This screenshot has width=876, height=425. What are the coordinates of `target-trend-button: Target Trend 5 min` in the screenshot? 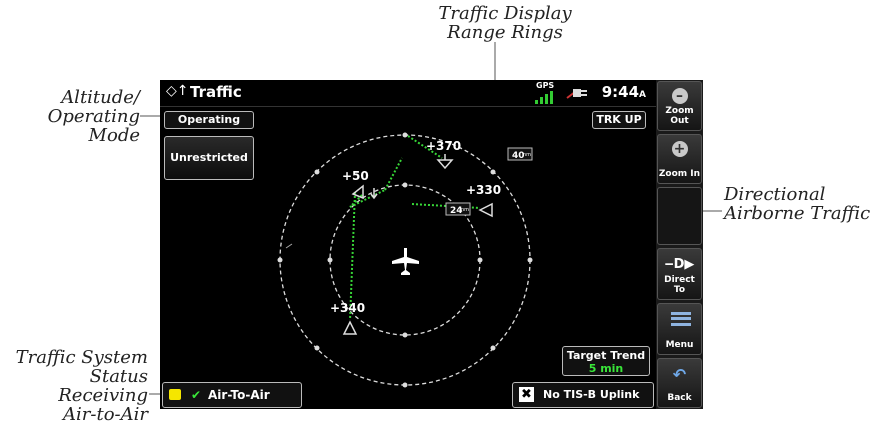 It's located at (606, 361).